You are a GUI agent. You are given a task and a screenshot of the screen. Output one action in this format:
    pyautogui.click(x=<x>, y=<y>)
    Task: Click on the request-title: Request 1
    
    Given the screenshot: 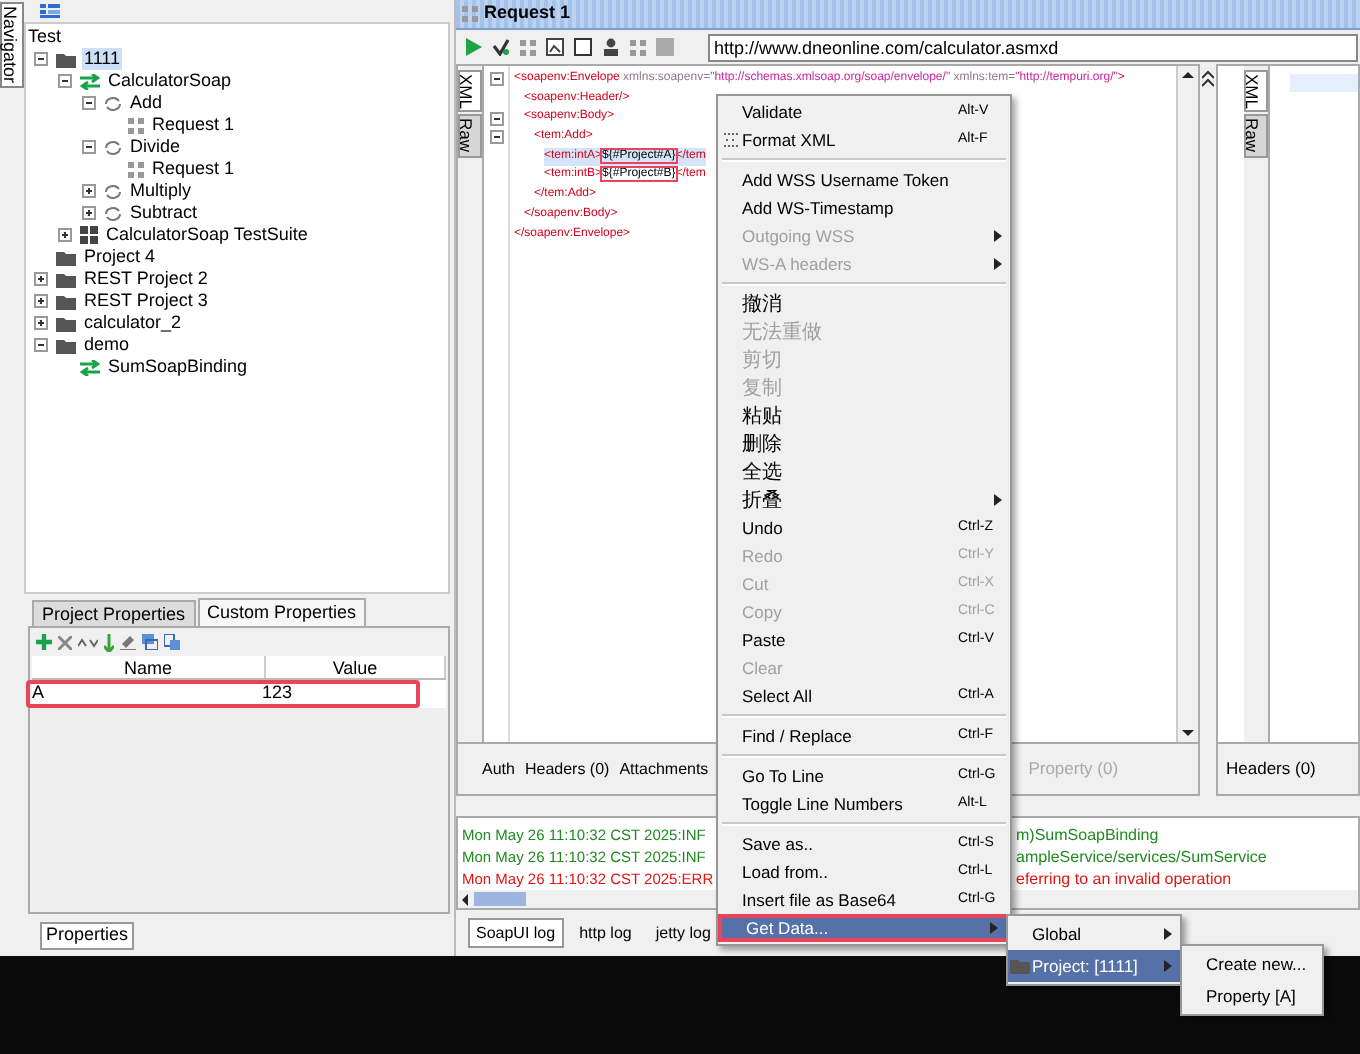 What is the action you would take?
    pyautogui.click(x=527, y=13)
    